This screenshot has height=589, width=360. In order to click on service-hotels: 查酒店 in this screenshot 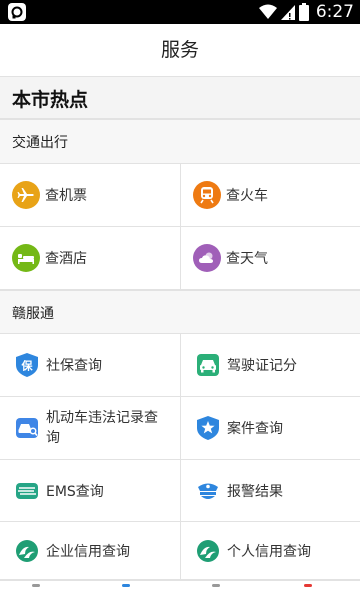, I will do `click(90, 258)`.